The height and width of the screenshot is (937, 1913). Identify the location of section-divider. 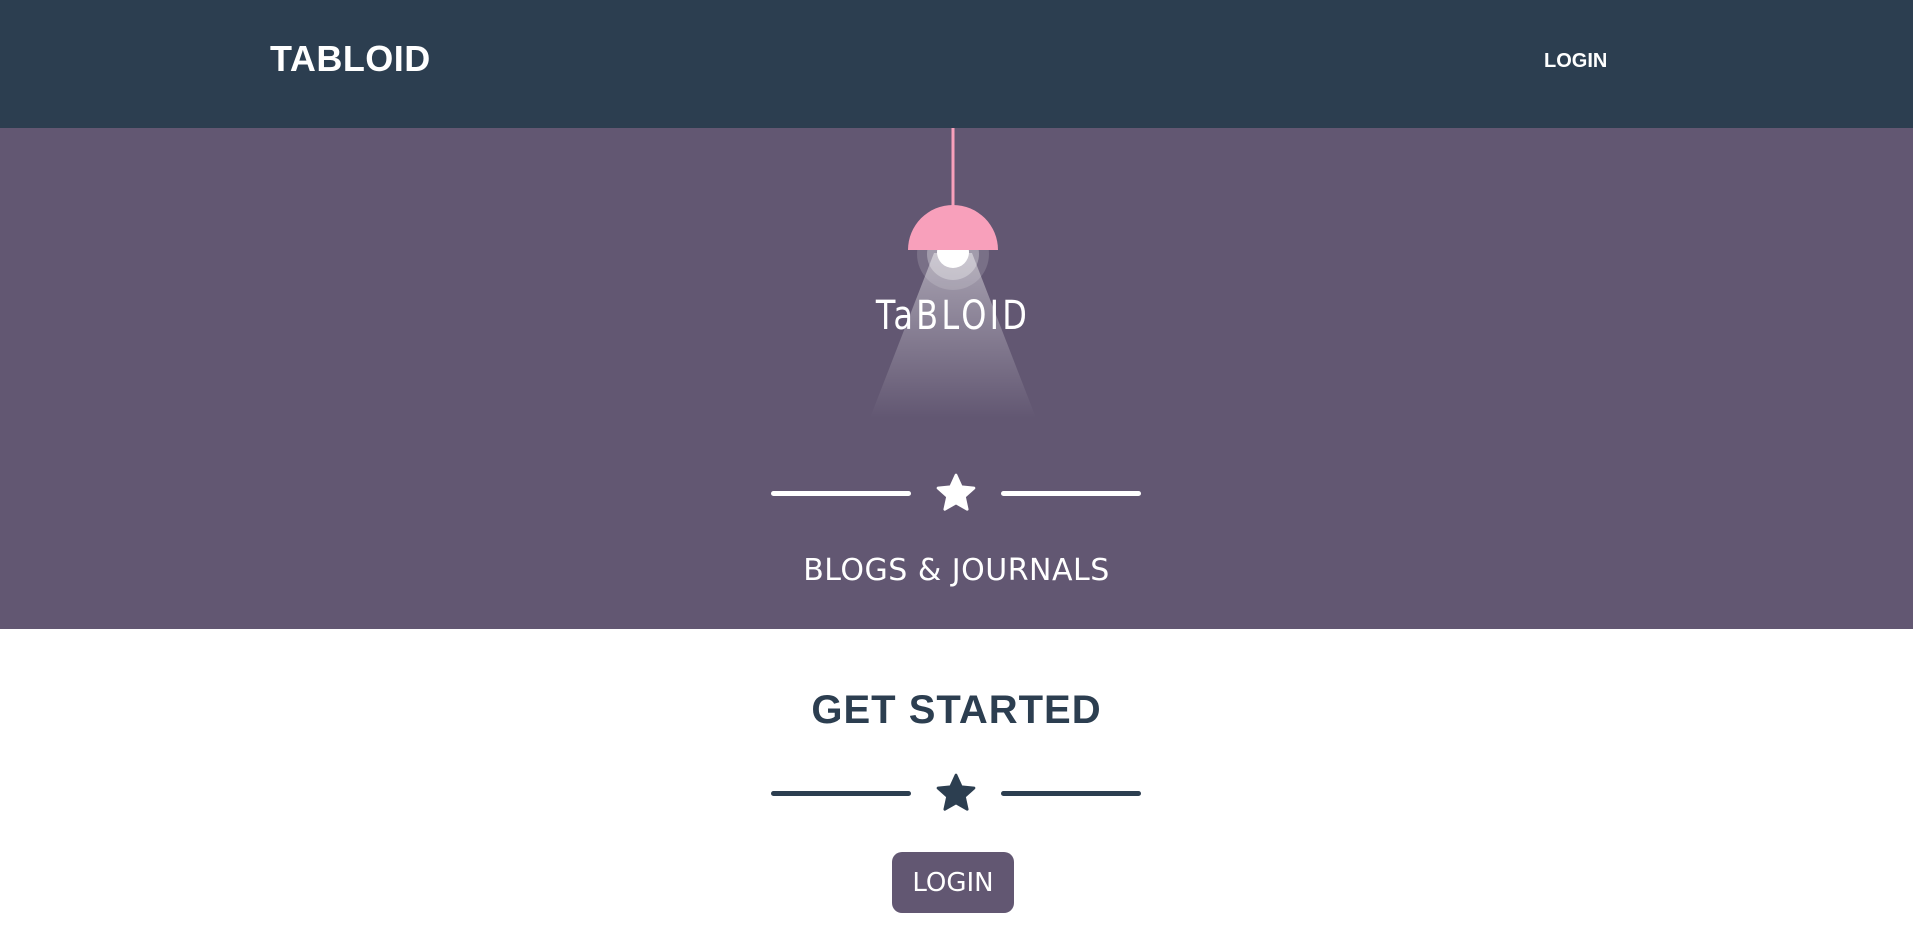
(956, 793).